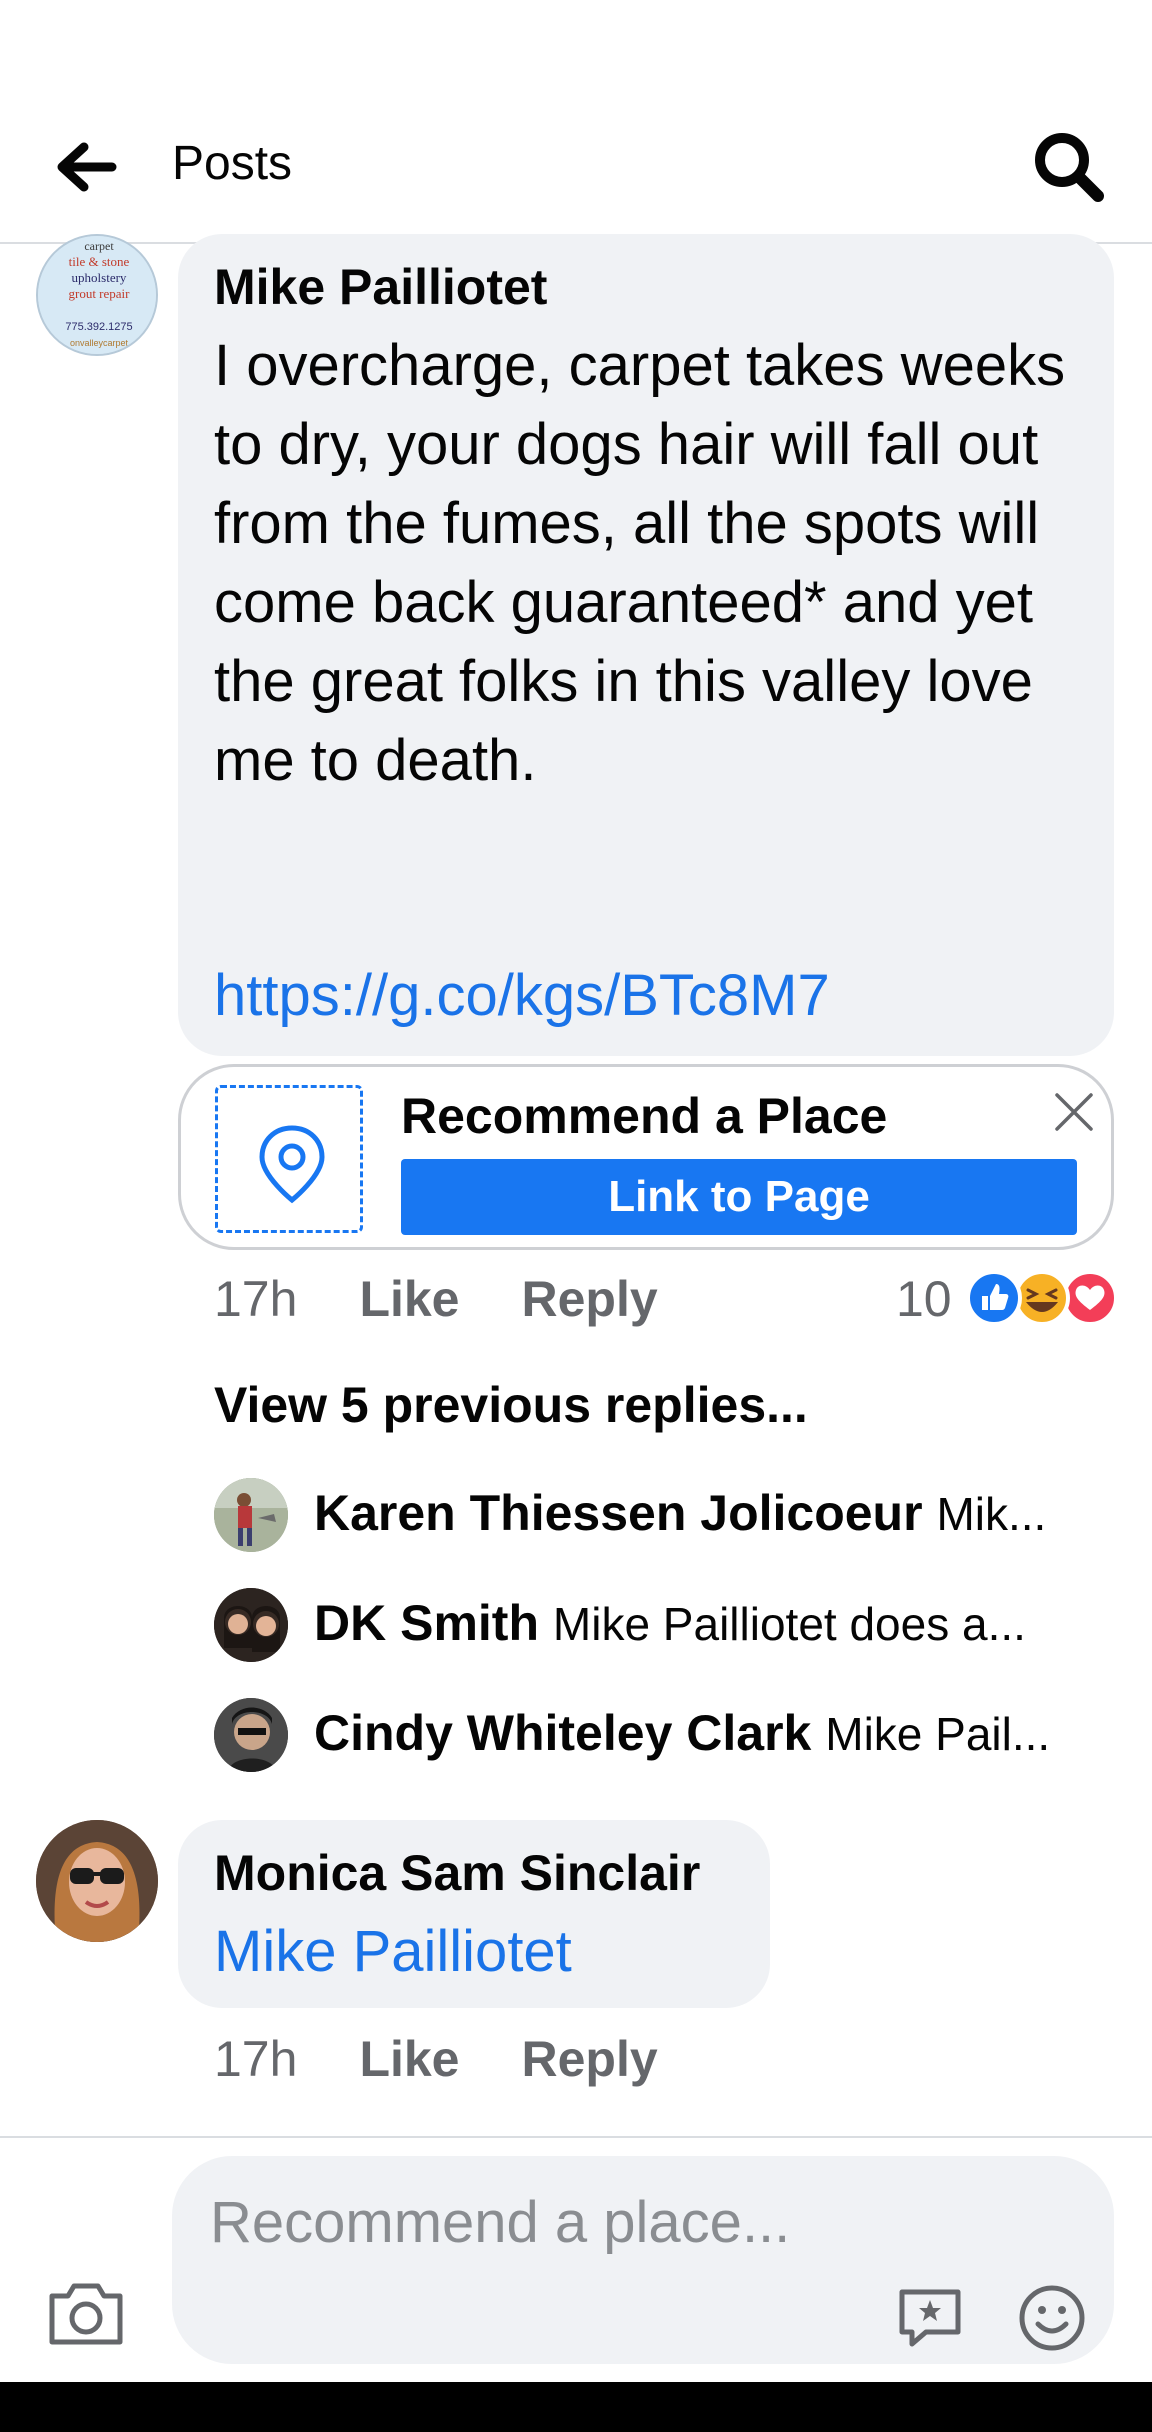 This screenshot has width=1152, height=2432. I want to click on sticker-icon, so click(930, 2318).